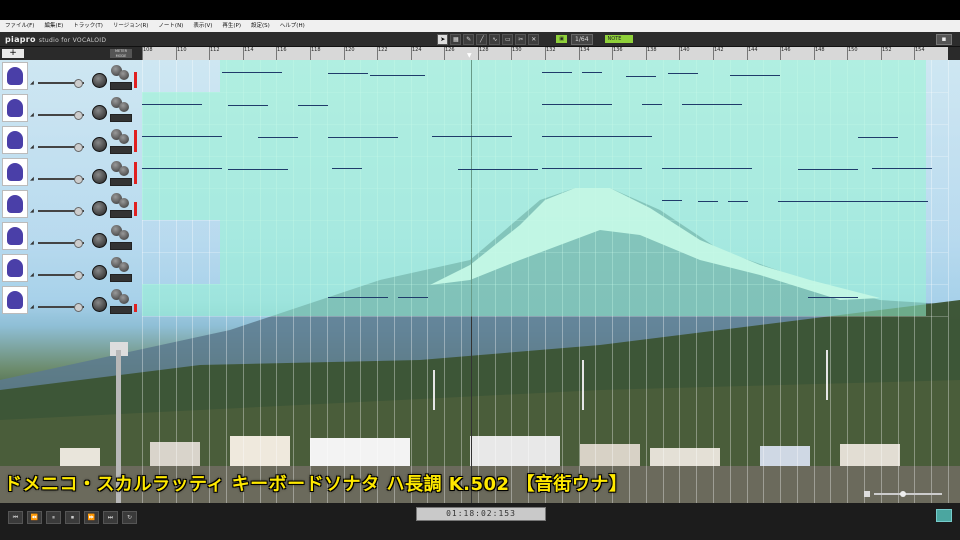 The image size is (960, 540). Describe the element at coordinates (34, 517) in the screenshot. I see `rewind-icon: ⏪` at that location.